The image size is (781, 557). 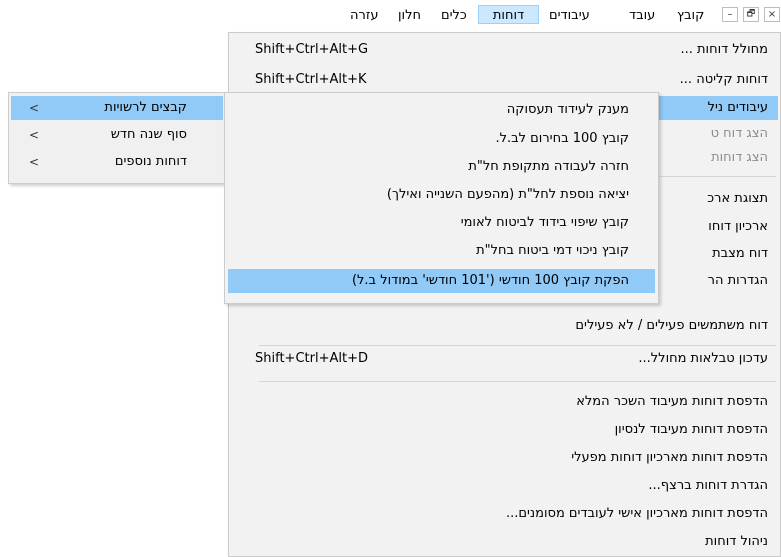 I want to click on menu-item-print-full-payroll: הדפסת דוחות מעיבוד השכר המלא, so click(x=504, y=402).